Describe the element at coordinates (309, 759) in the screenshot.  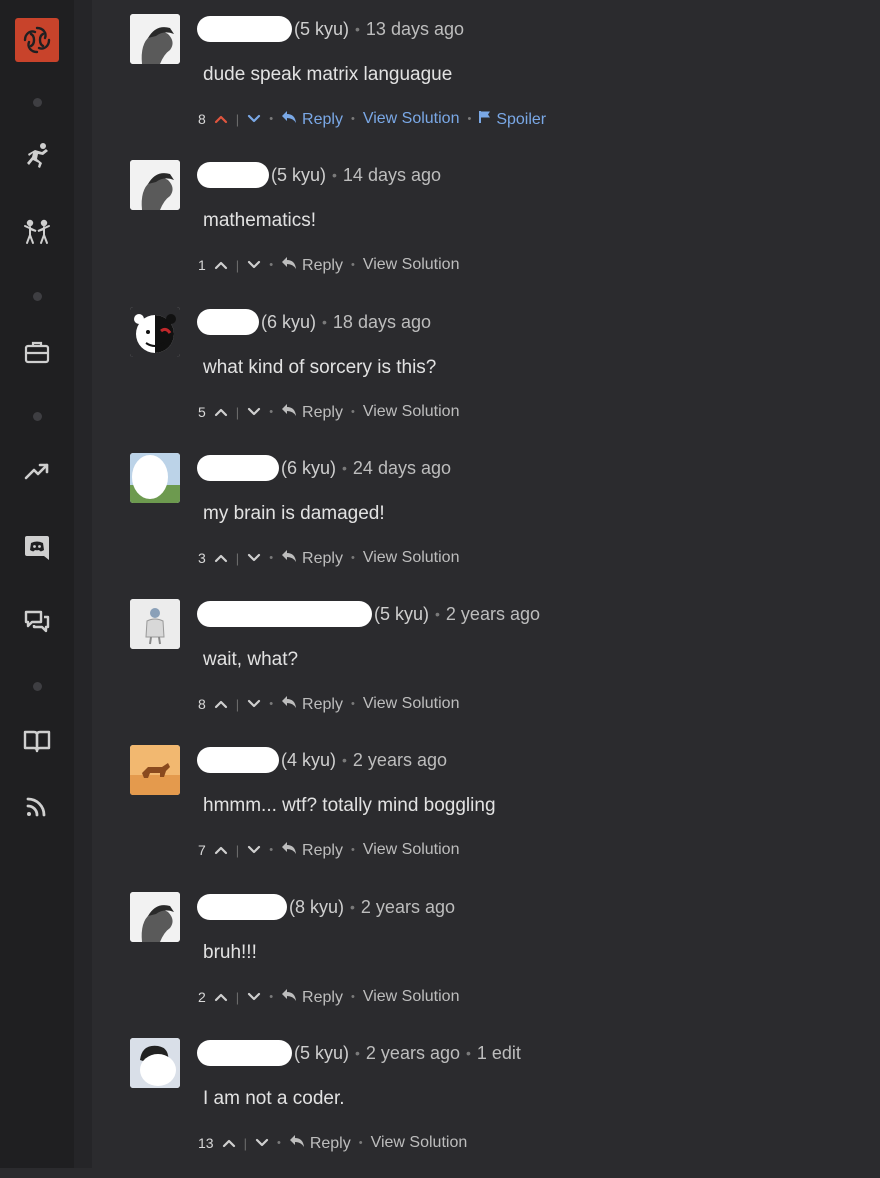
I see `user-rank: (4 kyu)` at that location.